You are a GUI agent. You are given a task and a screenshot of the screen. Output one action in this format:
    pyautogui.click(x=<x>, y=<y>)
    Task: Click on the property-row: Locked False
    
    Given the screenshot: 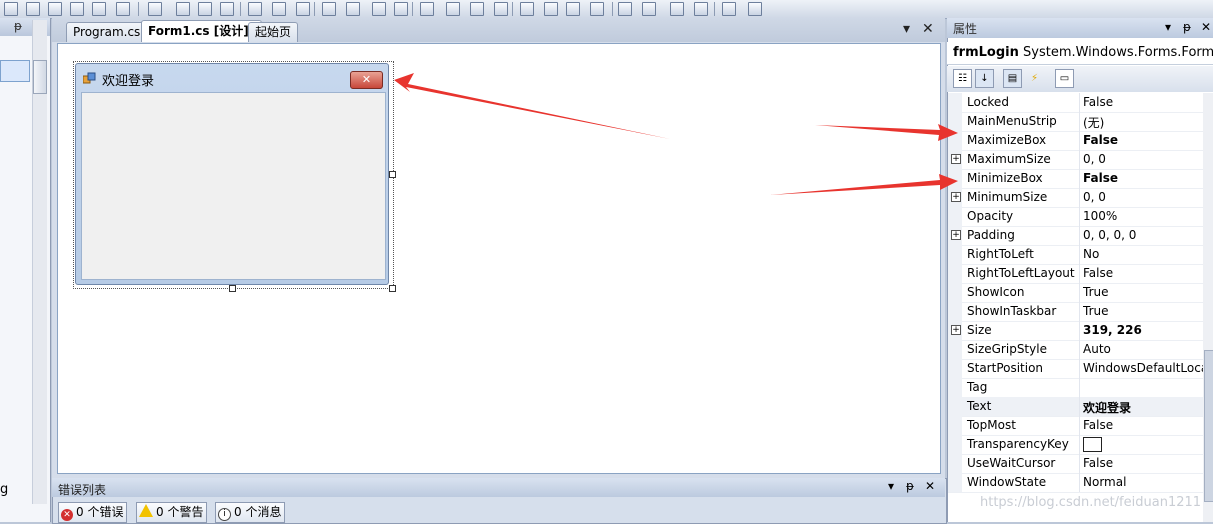 What is the action you would take?
    pyautogui.click(x=1075, y=103)
    